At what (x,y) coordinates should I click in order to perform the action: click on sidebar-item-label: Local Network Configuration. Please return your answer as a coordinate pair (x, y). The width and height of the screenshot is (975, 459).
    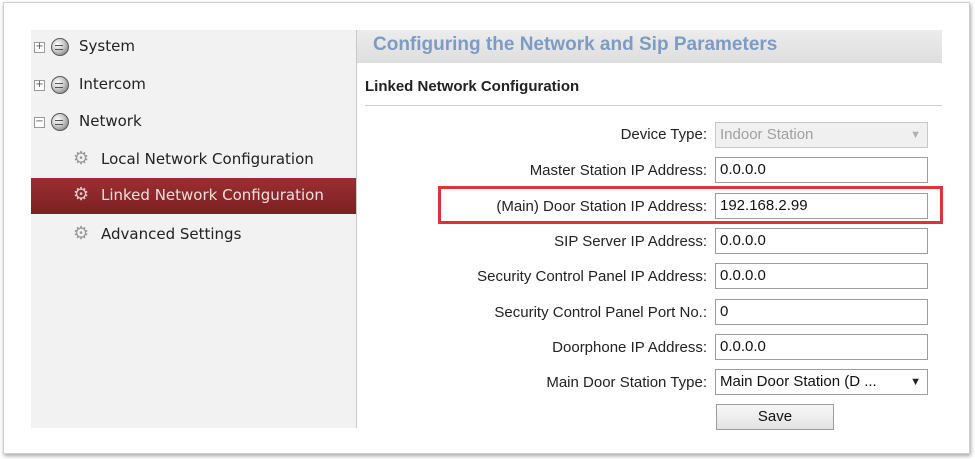
    Looking at the image, I should click on (207, 159).